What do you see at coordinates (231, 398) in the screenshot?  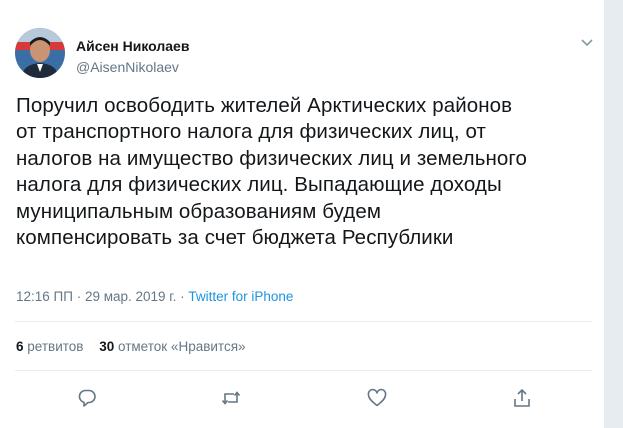 I see `retweet-icon` at bounding box center [231, 398].